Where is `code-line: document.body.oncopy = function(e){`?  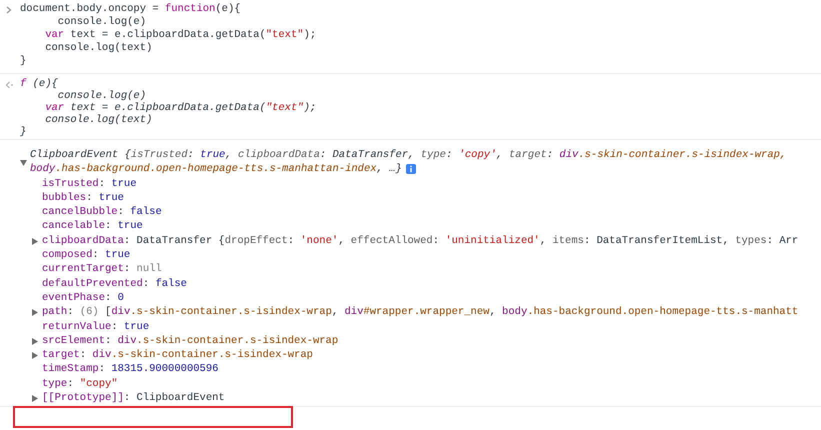 code-line: document.body.oncopy = function(e){ is located at coordinates (131, 9).